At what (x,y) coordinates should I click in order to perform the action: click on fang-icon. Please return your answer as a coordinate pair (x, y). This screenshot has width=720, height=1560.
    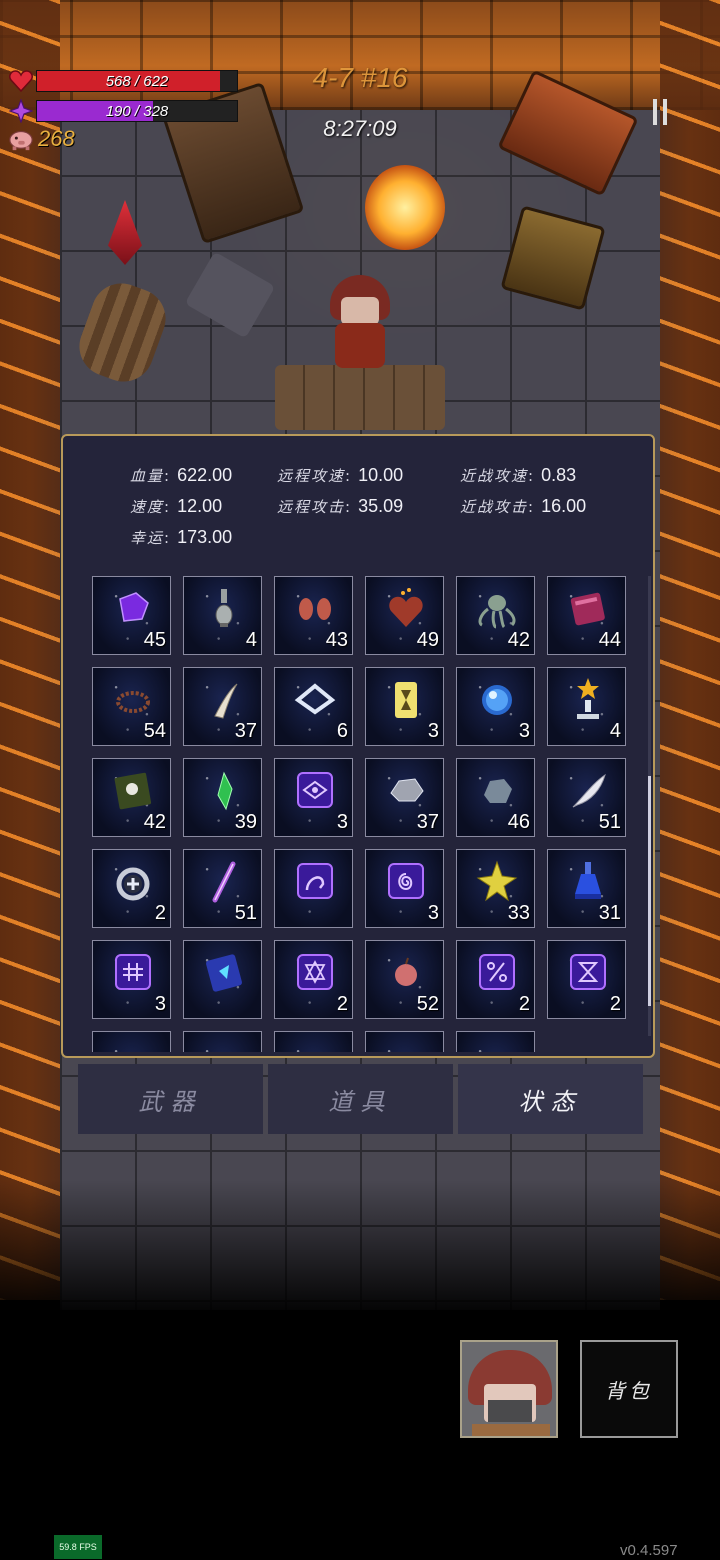
    Looking at the image, I should click on (223, 699).